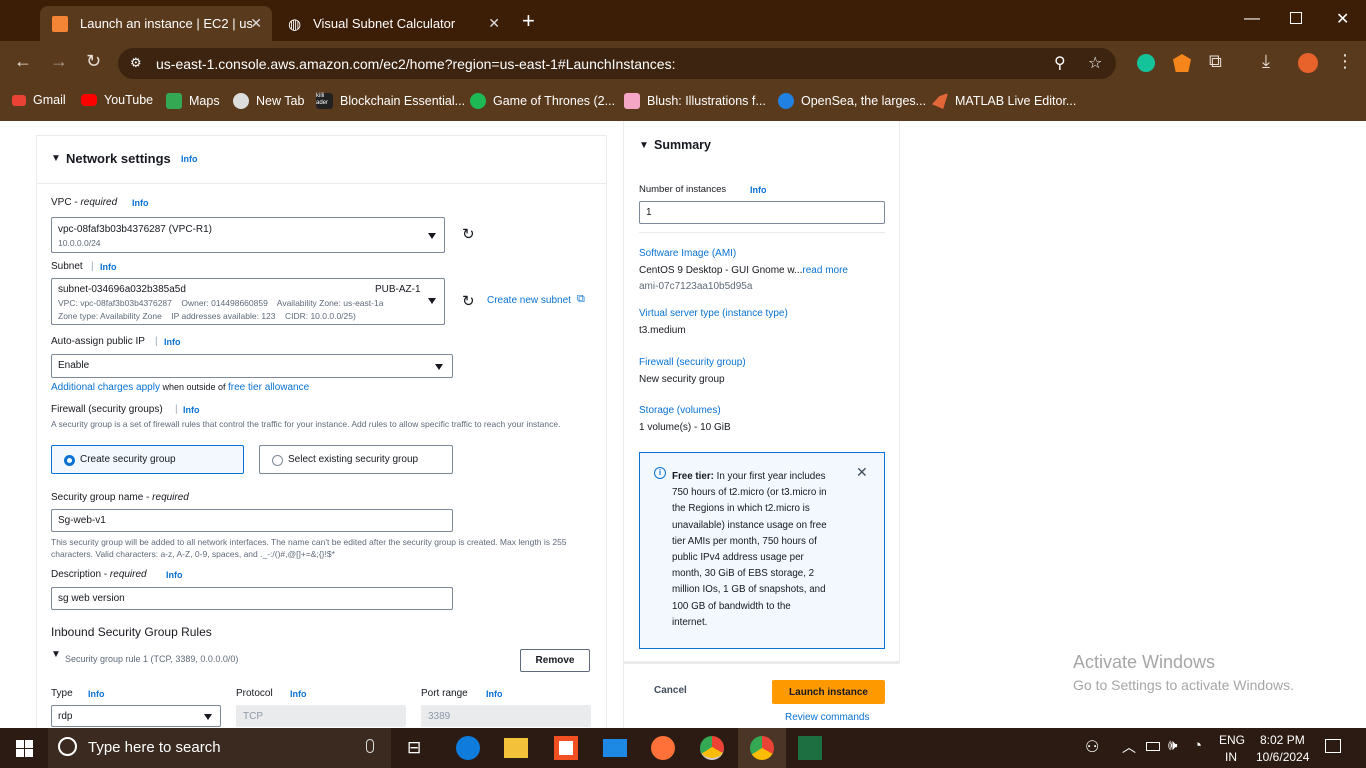  Describe the element at coordinates (105, 387) in the screenshot. I see `charges-link: Additional charges apply` at that location.